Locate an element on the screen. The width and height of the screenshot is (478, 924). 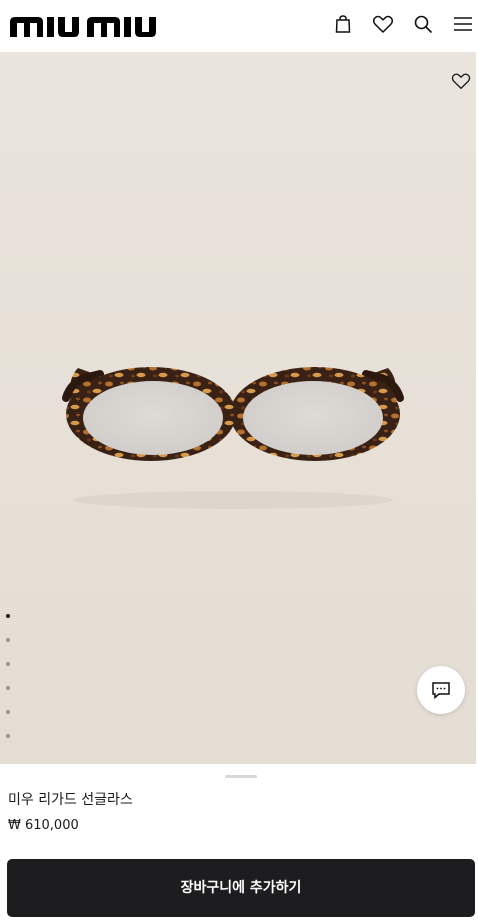
chat-button is located at coordinates (441, 690).